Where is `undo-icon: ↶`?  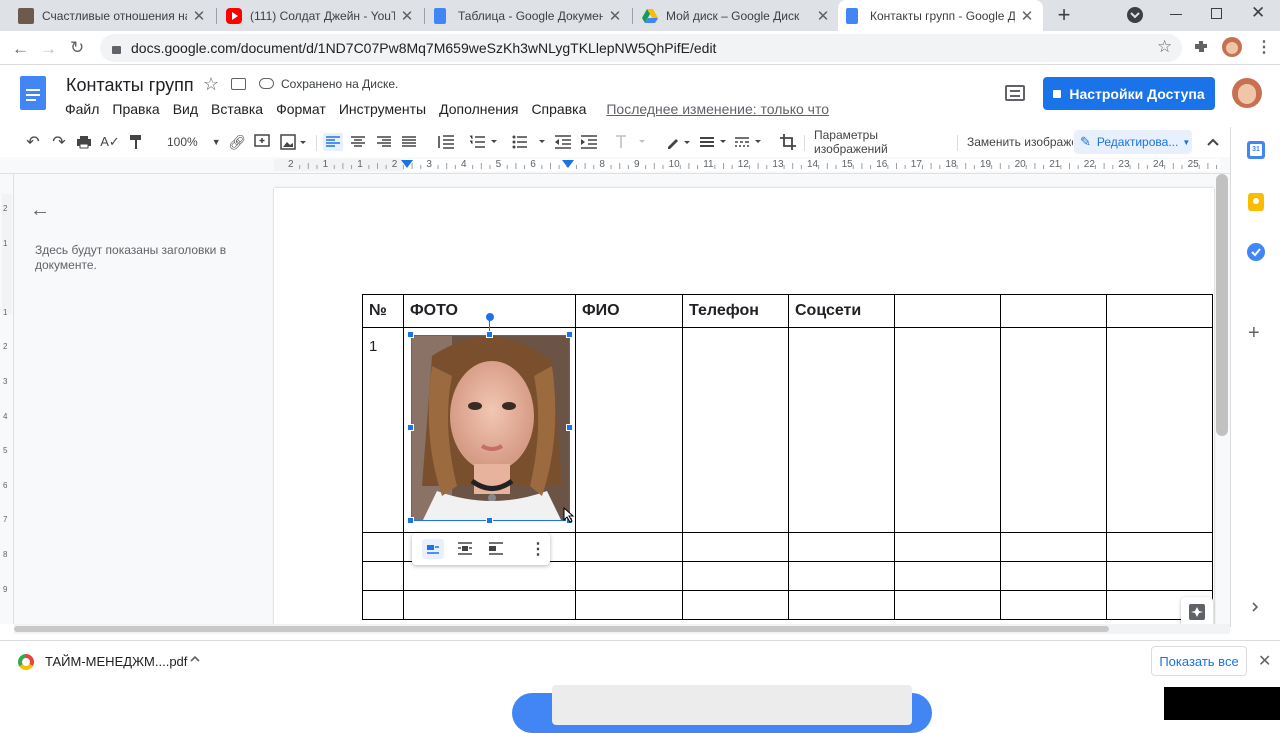
undo-icon: ↶ is located at coordinates (33, 142).